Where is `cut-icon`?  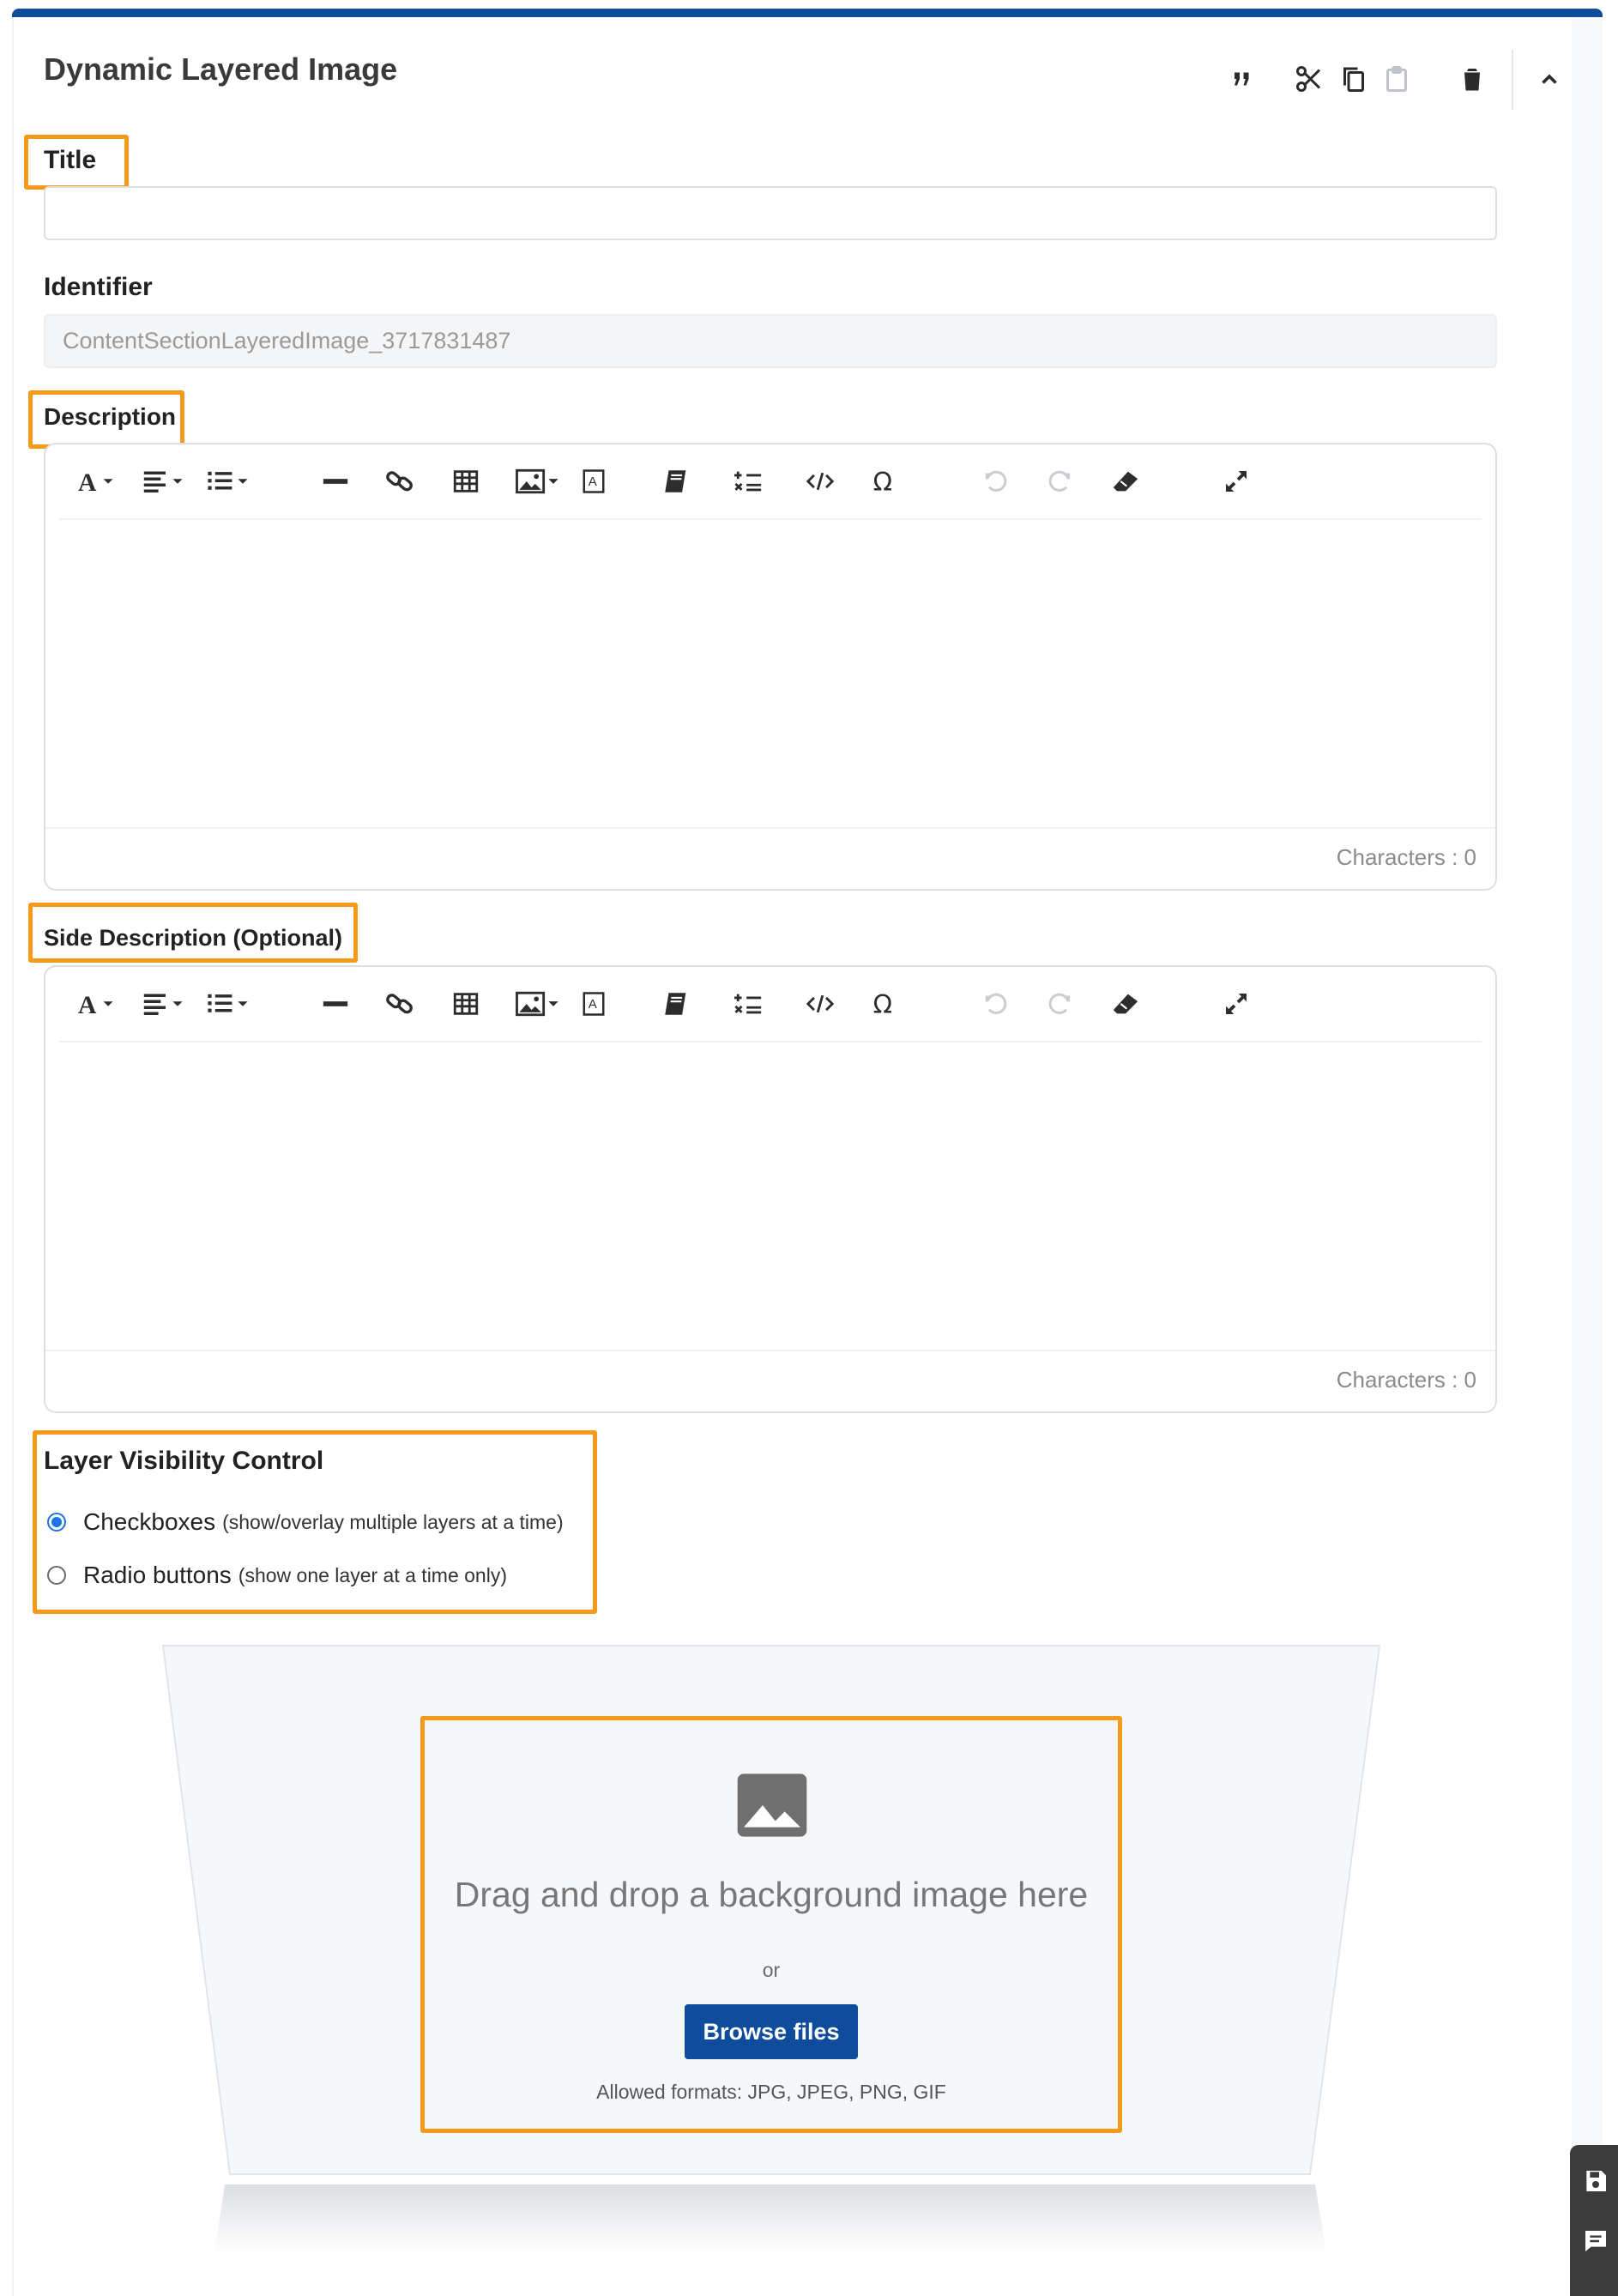 cut-icon is located at coordinates (1309, 79).